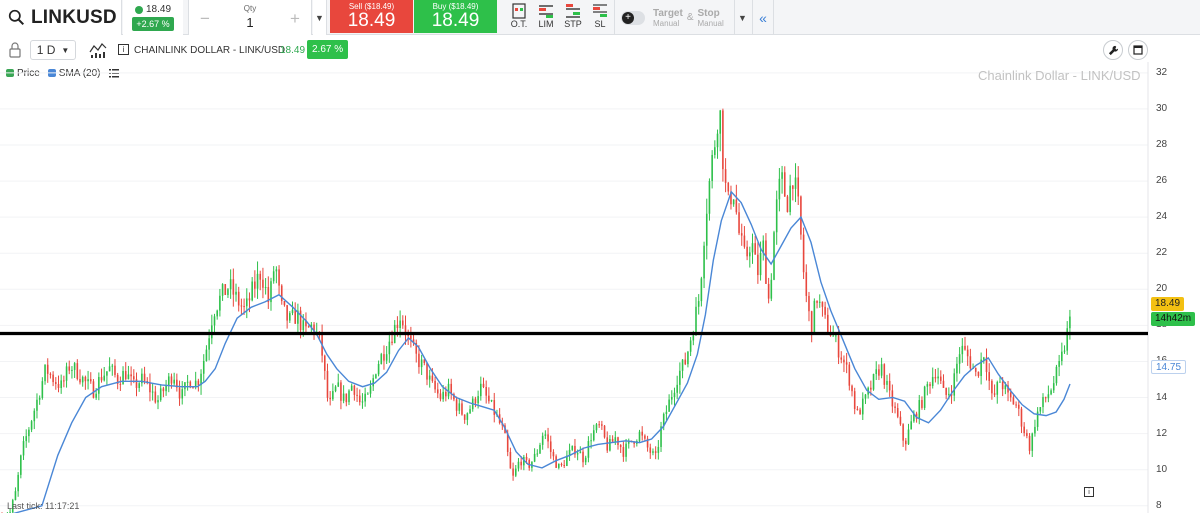  What do you see at coordinates (455, 16) in the screenshot?
I see `buy-button: Buy ($18.49) 18.49` at bounding box center [455, 16].